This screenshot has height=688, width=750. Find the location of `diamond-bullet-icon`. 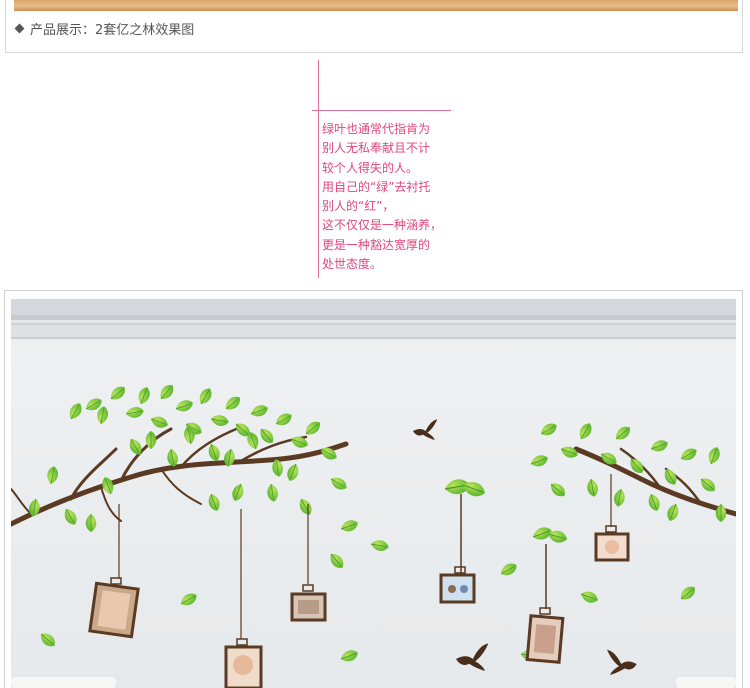

diamond-bullet-icon is located at coordinates (19, 28).